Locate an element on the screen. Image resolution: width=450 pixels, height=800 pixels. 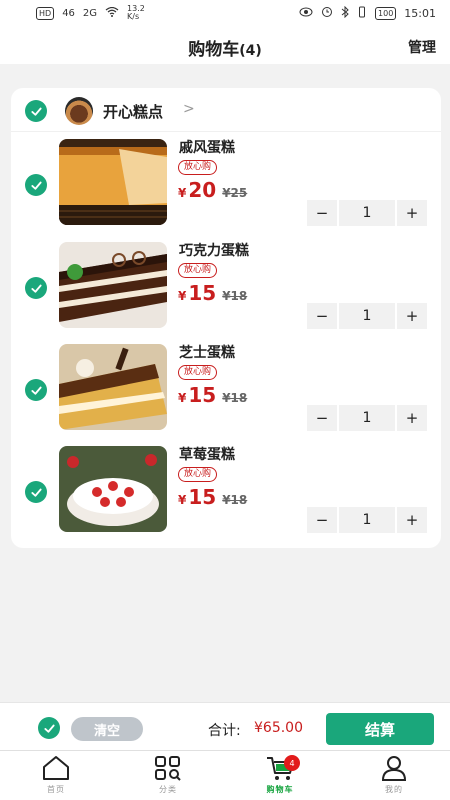
total-label: 合计: is located at coordinates (224, 731).